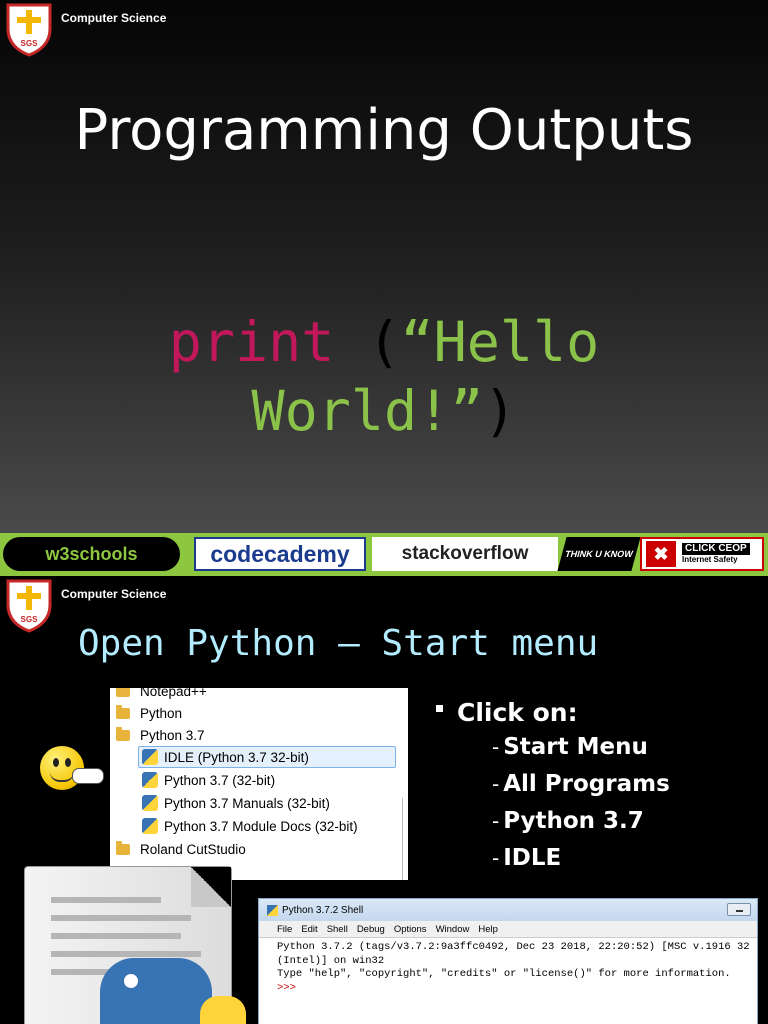  I want to click on ceop-sublabel: Internet Safety, so click(710, 560).